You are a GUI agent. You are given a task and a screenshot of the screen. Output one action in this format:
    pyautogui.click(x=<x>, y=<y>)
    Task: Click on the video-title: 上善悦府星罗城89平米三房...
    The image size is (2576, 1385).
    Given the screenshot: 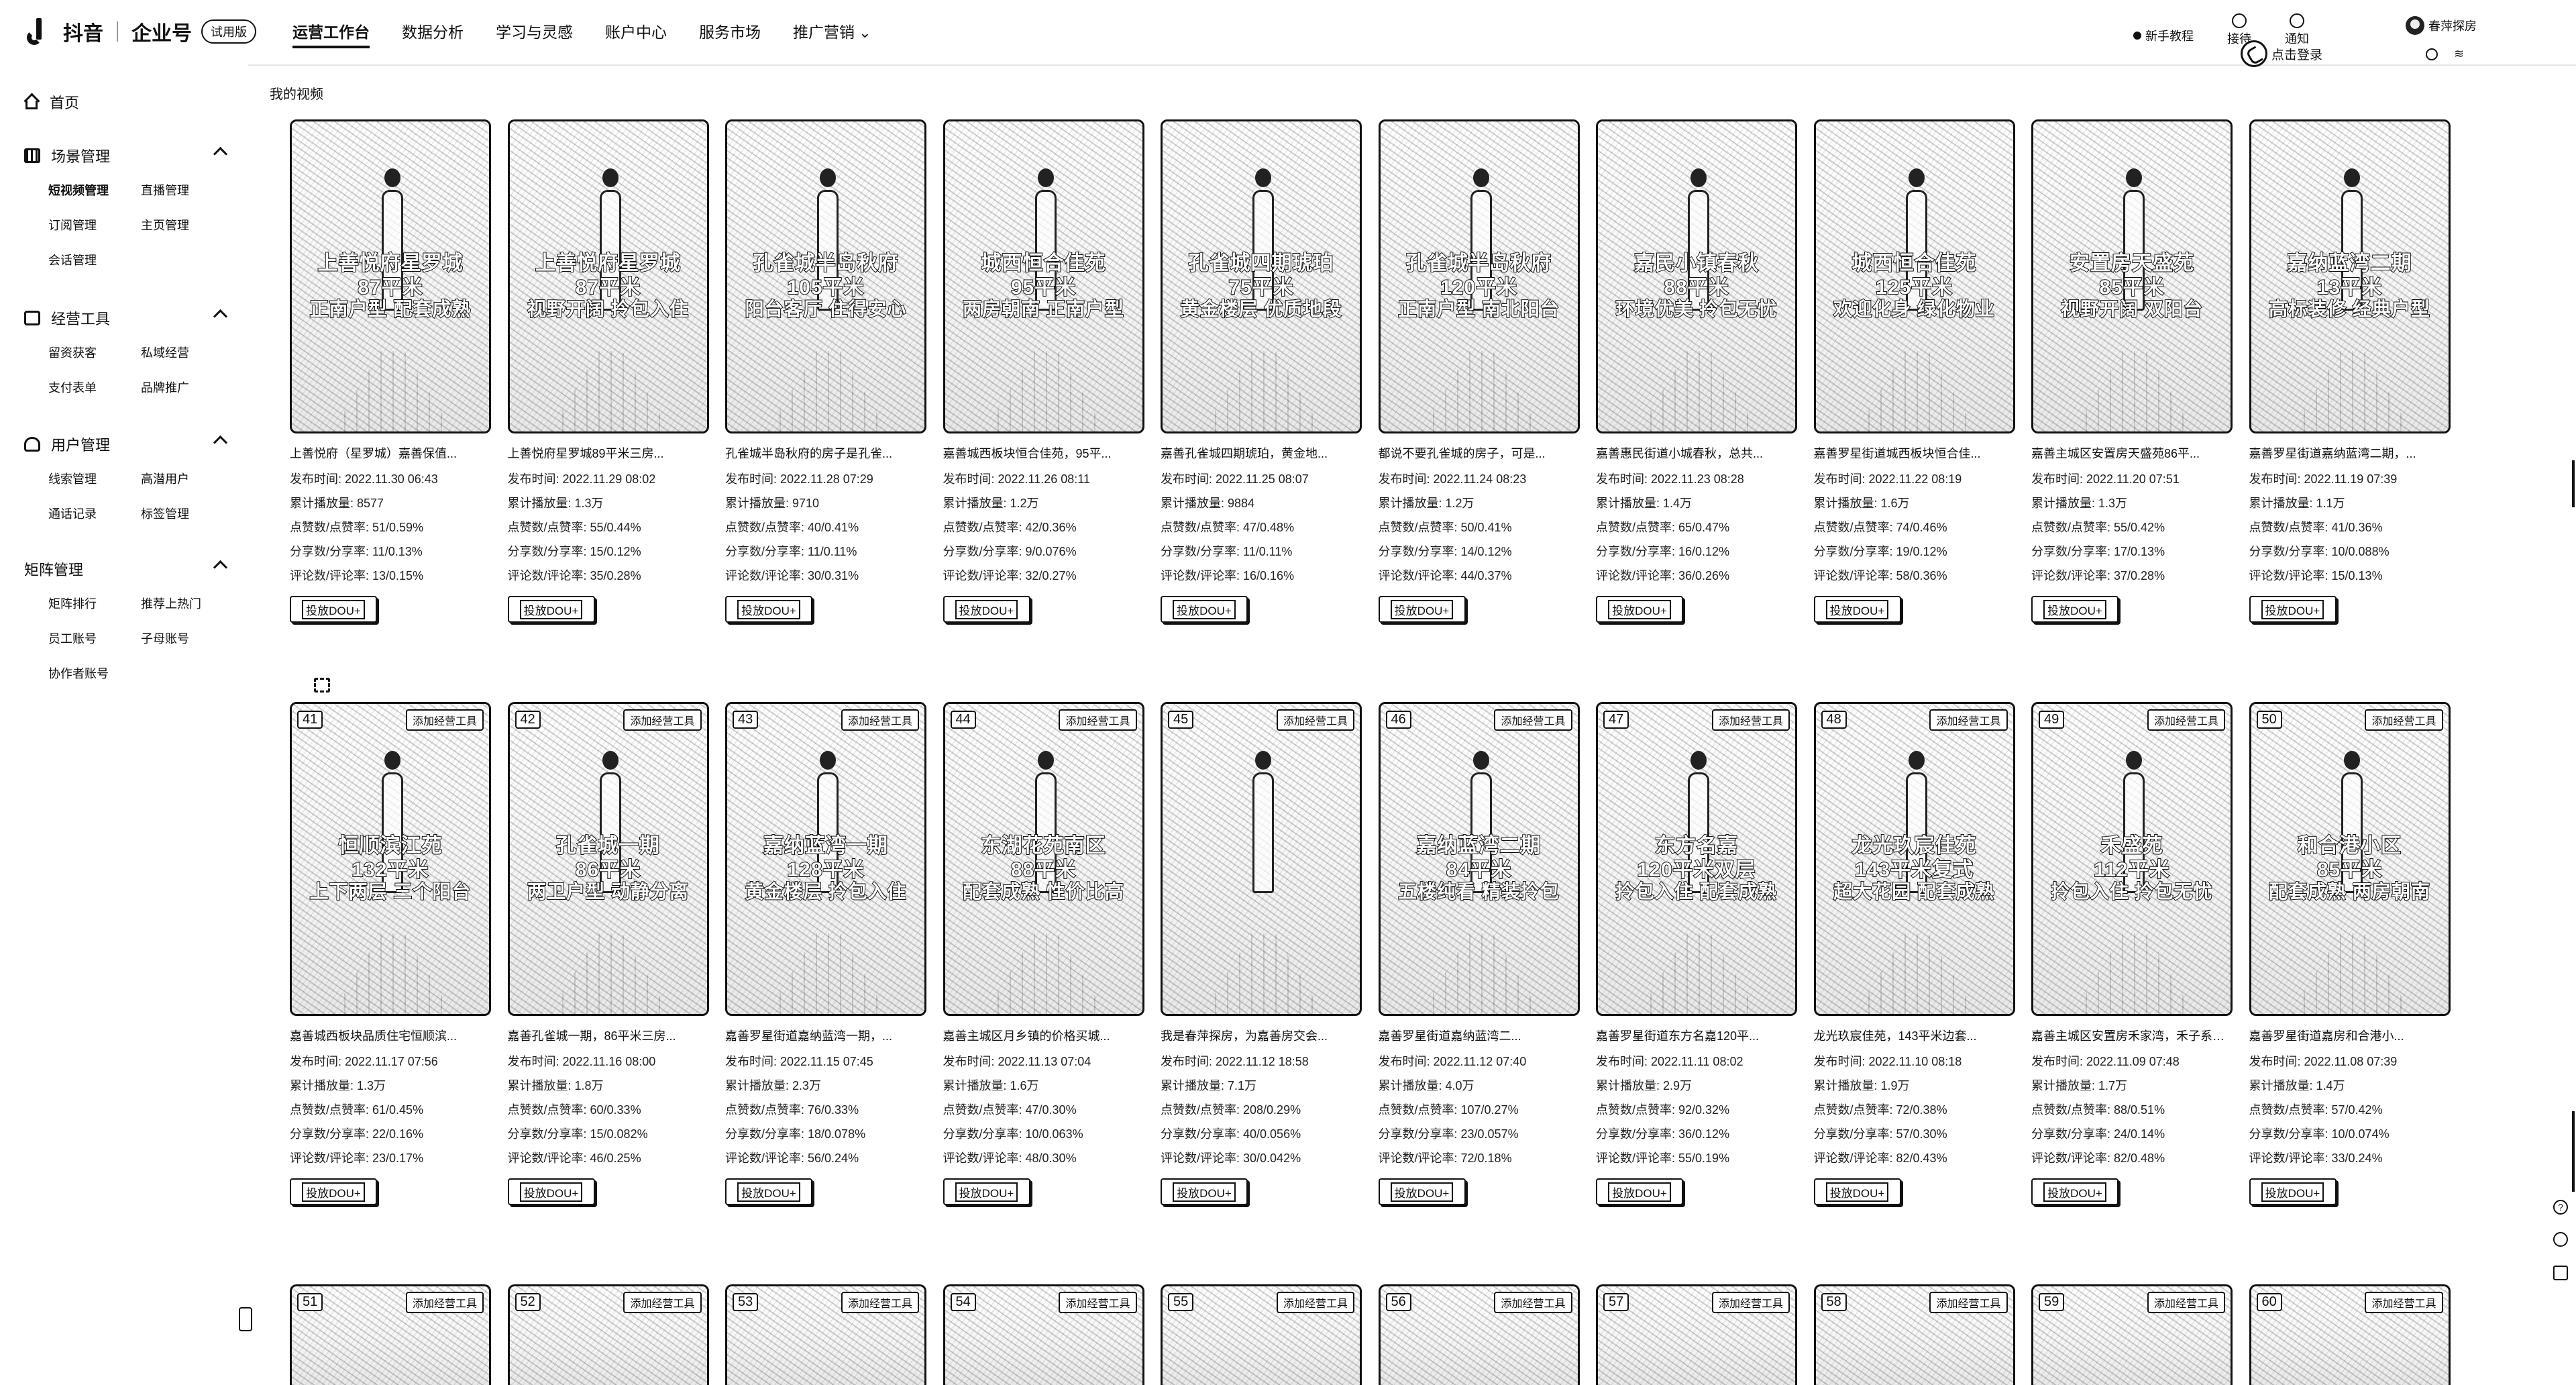 What is the action you would take?
    pyautogui.click(x=608, y=453)
    